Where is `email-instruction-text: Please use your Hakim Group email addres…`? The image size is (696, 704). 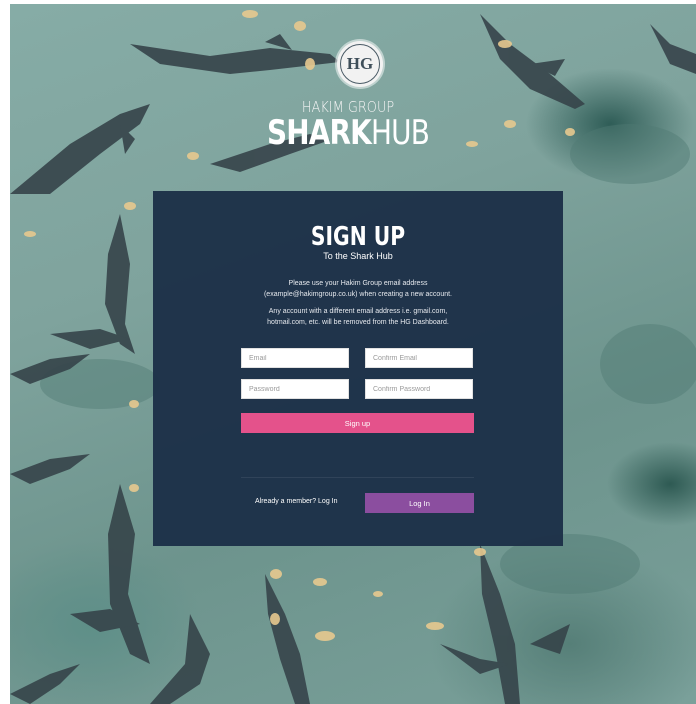 email-instruction-text: Please use your Hakim Group email addres… is located at coordinates (358, 289).